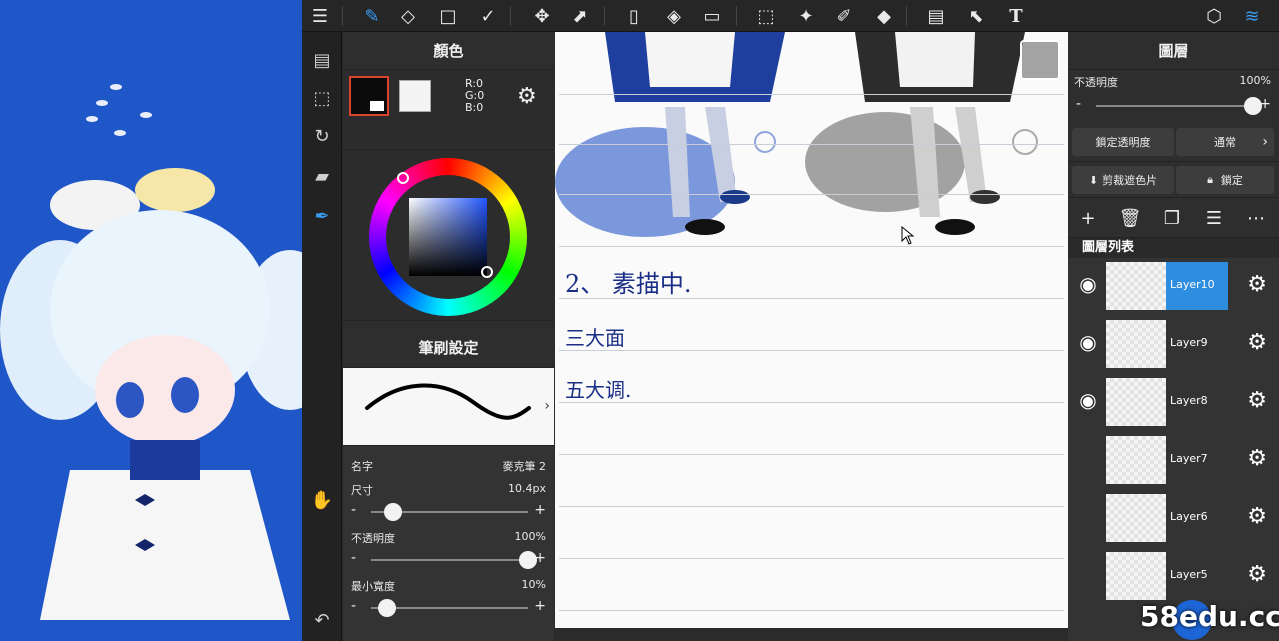  What do you see at coordinates (1256, 218) in the screenshot?
I see `more-options-icon: ⋯` at bounding box center [1256, 218].